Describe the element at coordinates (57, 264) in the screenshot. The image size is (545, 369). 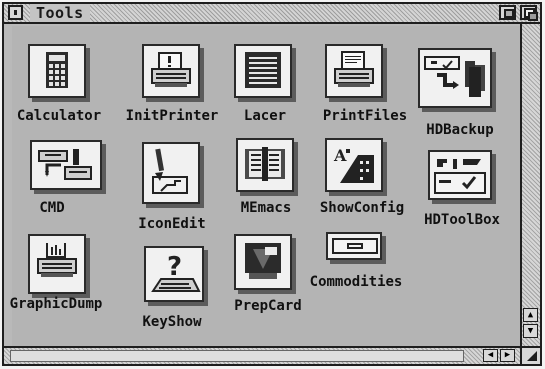
I see `graphic-print-icon` at that location.